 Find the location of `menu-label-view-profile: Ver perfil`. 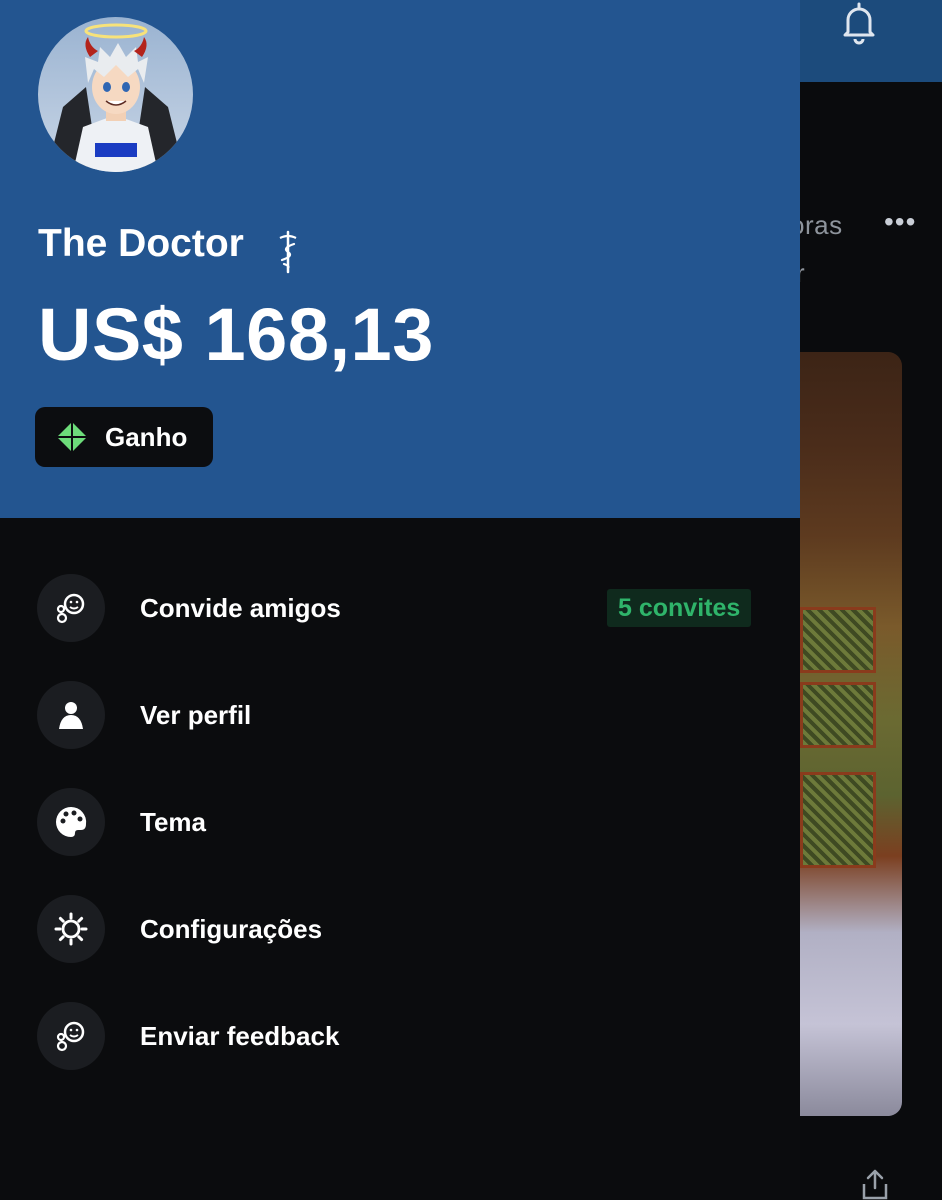

menu-label-view-profile: Ver perfil is located at coordinates (196, 715).